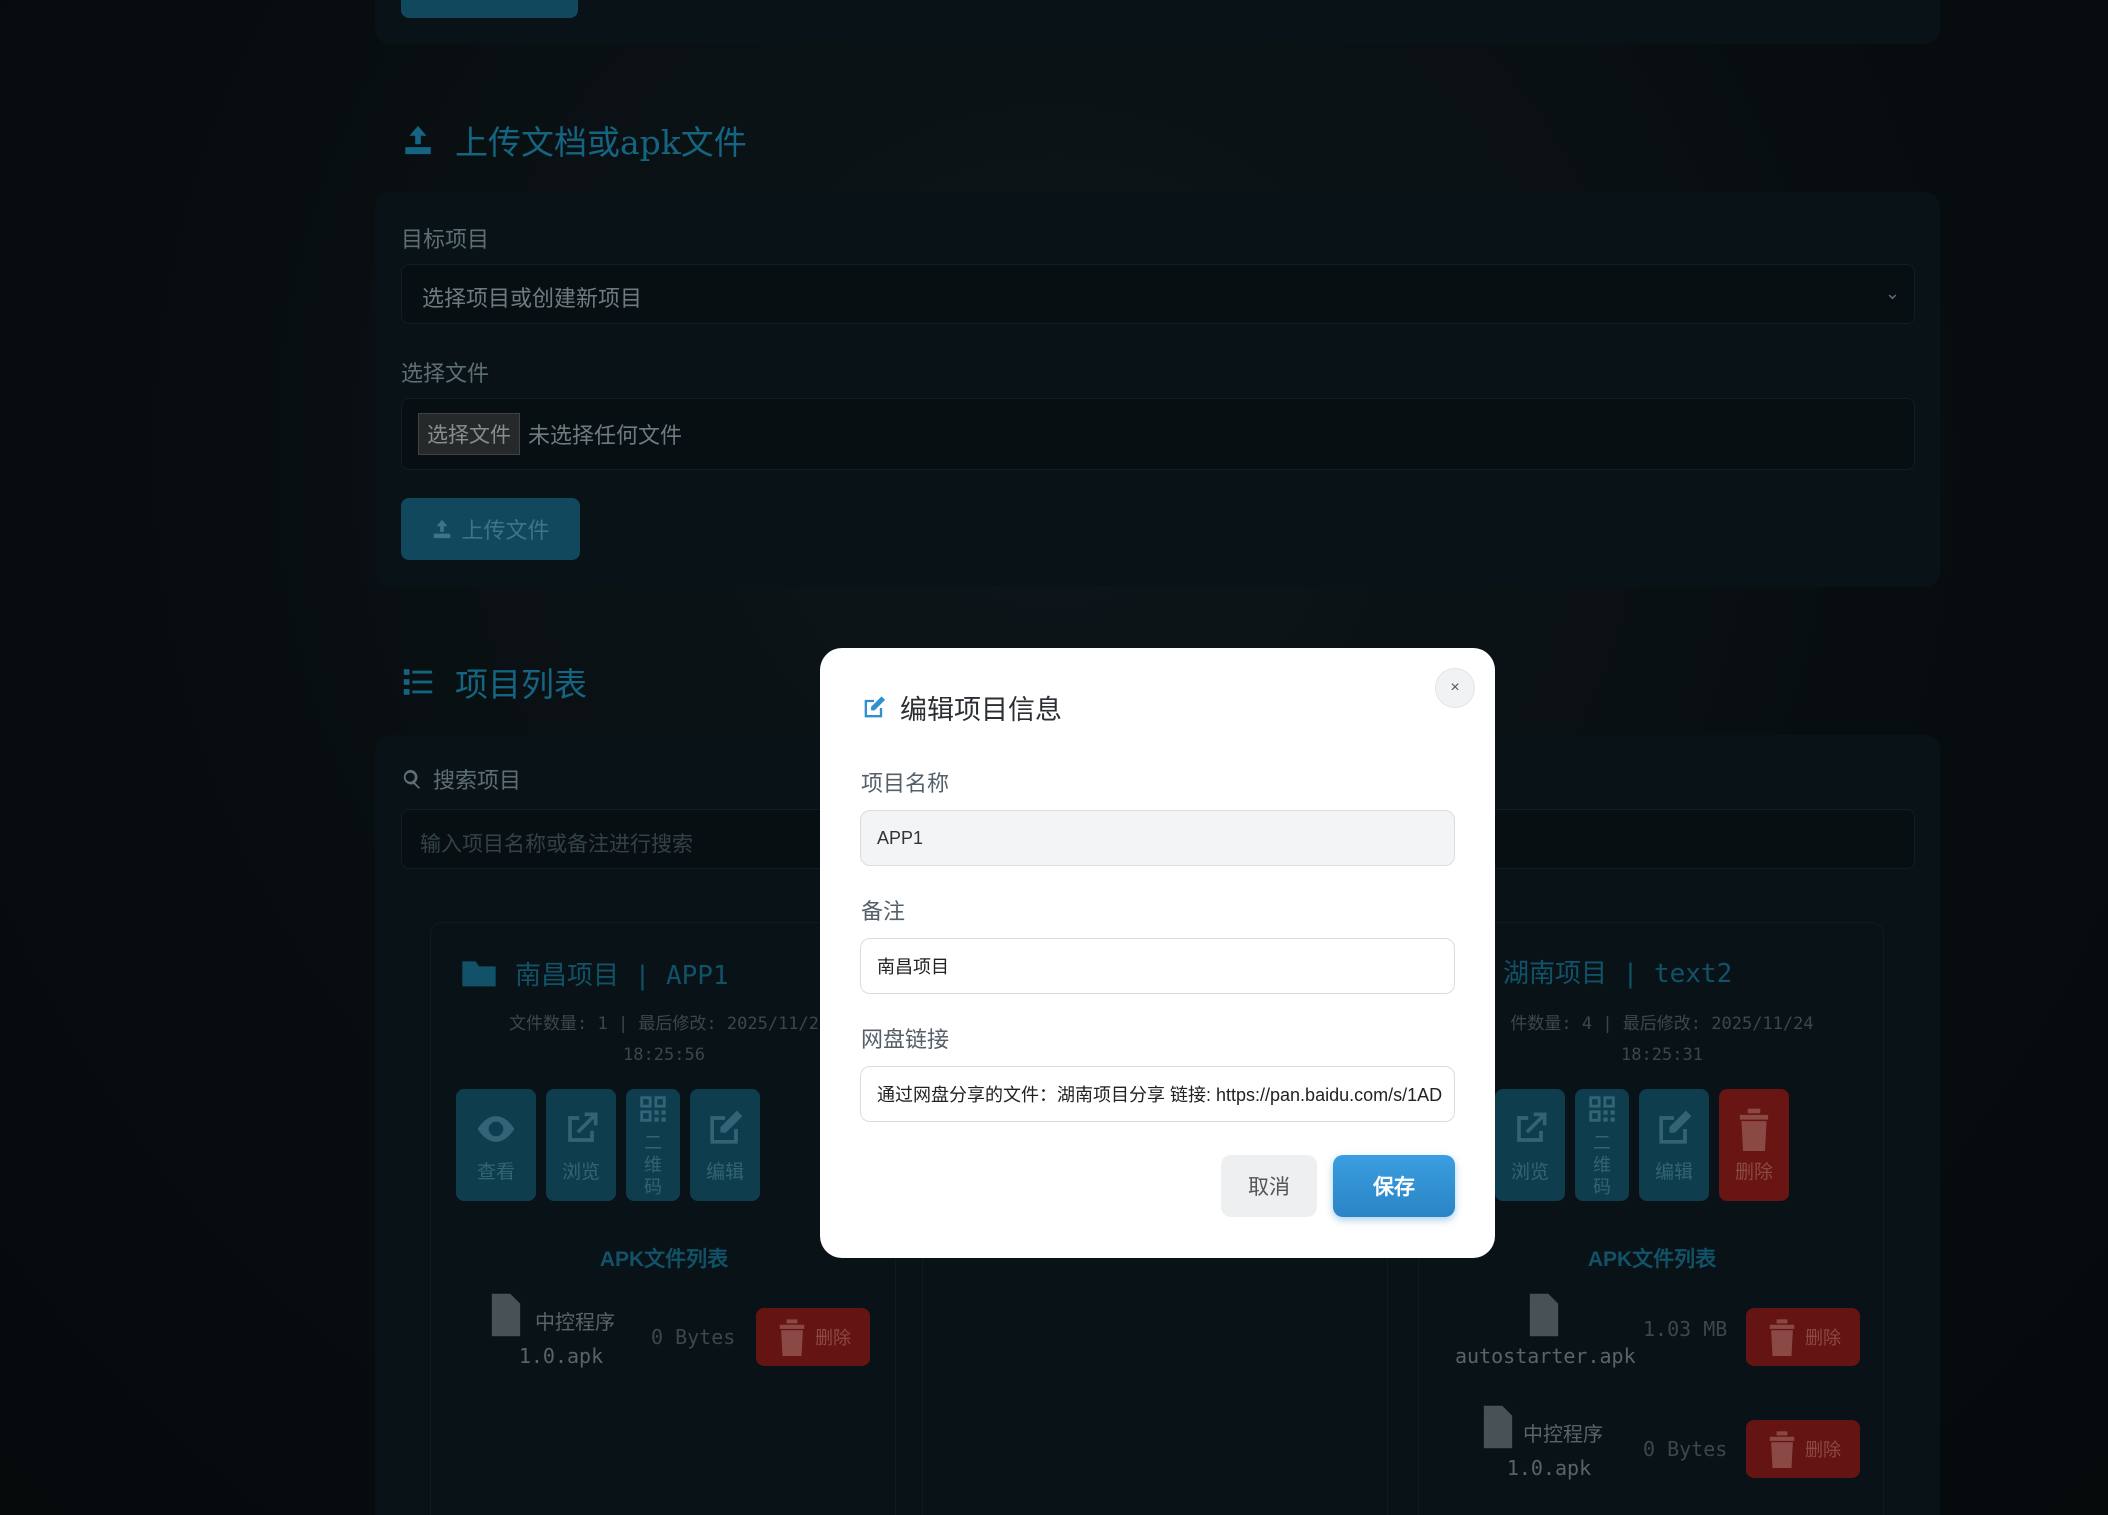  What do you see at coordinates (905, 1040) in the screenshot?
I see `netdisk-link-label: 网盘链接` at bounding box center [905, 1040].